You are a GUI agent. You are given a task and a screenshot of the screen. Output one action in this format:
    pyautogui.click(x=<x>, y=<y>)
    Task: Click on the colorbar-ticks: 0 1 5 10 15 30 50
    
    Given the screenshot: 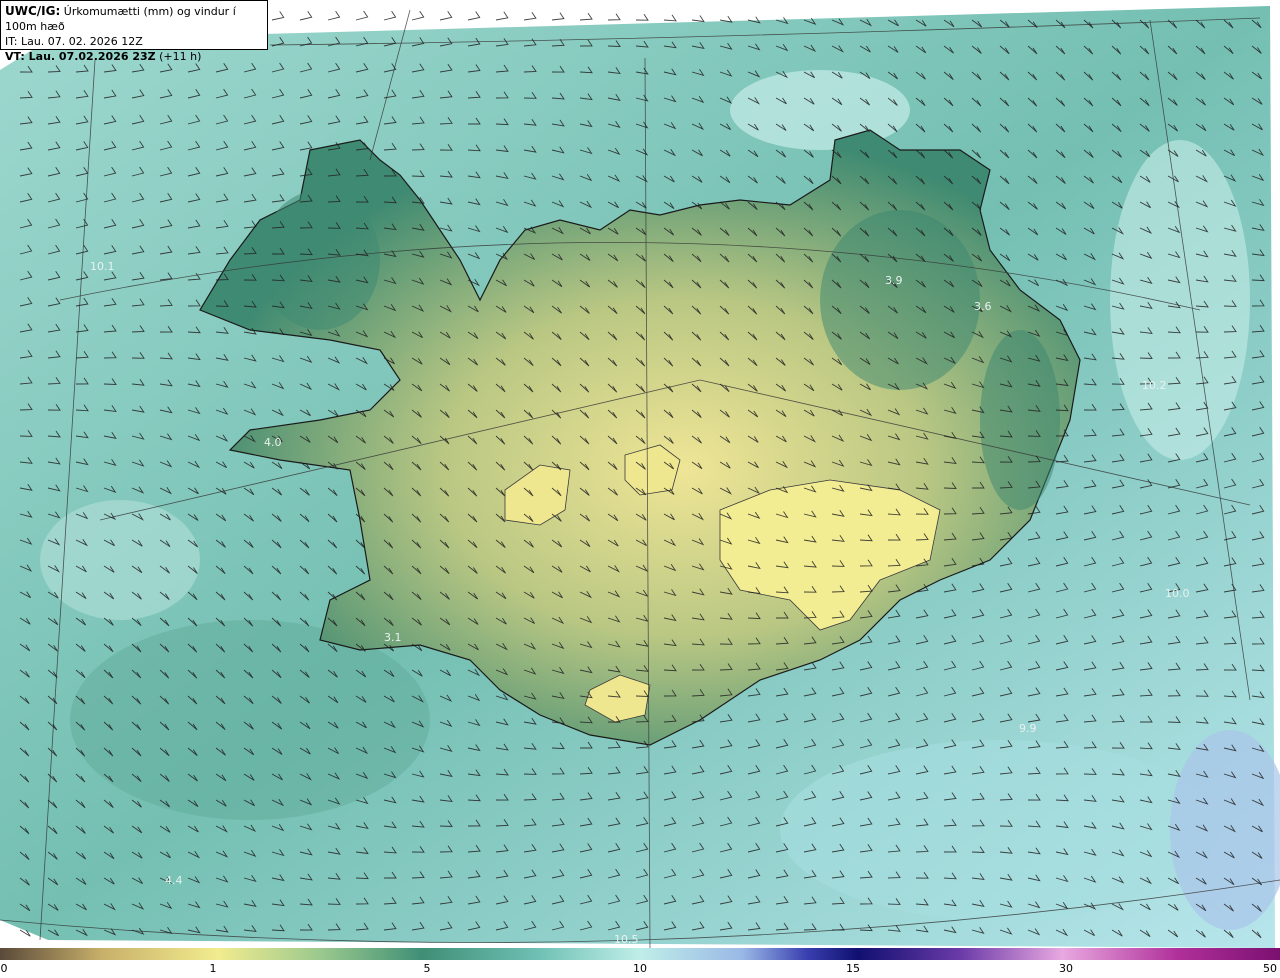 What is the action you would take?
    pyautogui.click(x=640, y=969)
    